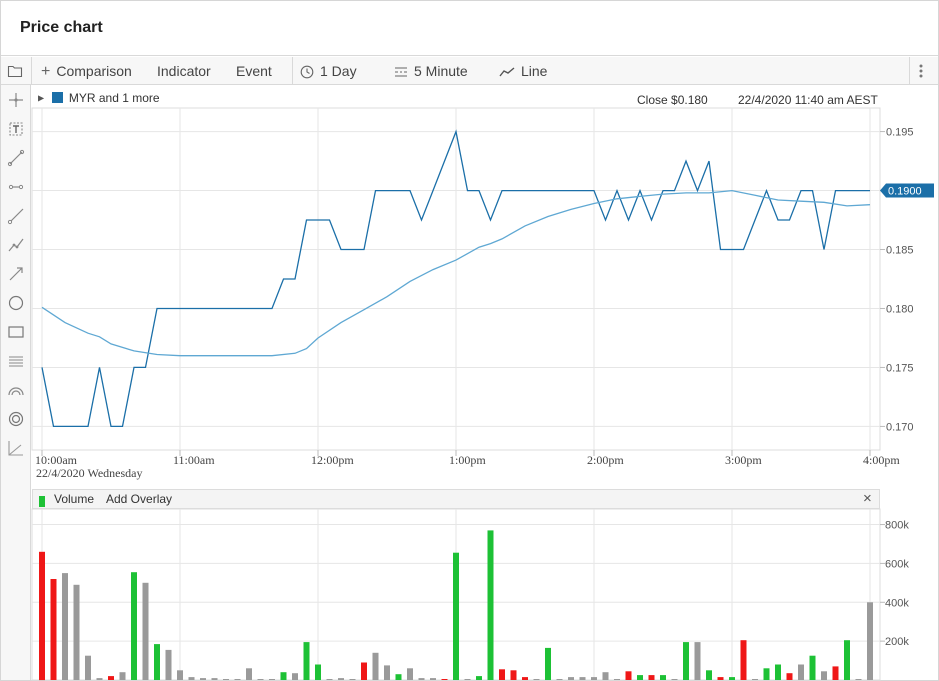 This screenshot has width=939, height=681. I want to click on current-price-tag: 0.1900, so click(907, 190).